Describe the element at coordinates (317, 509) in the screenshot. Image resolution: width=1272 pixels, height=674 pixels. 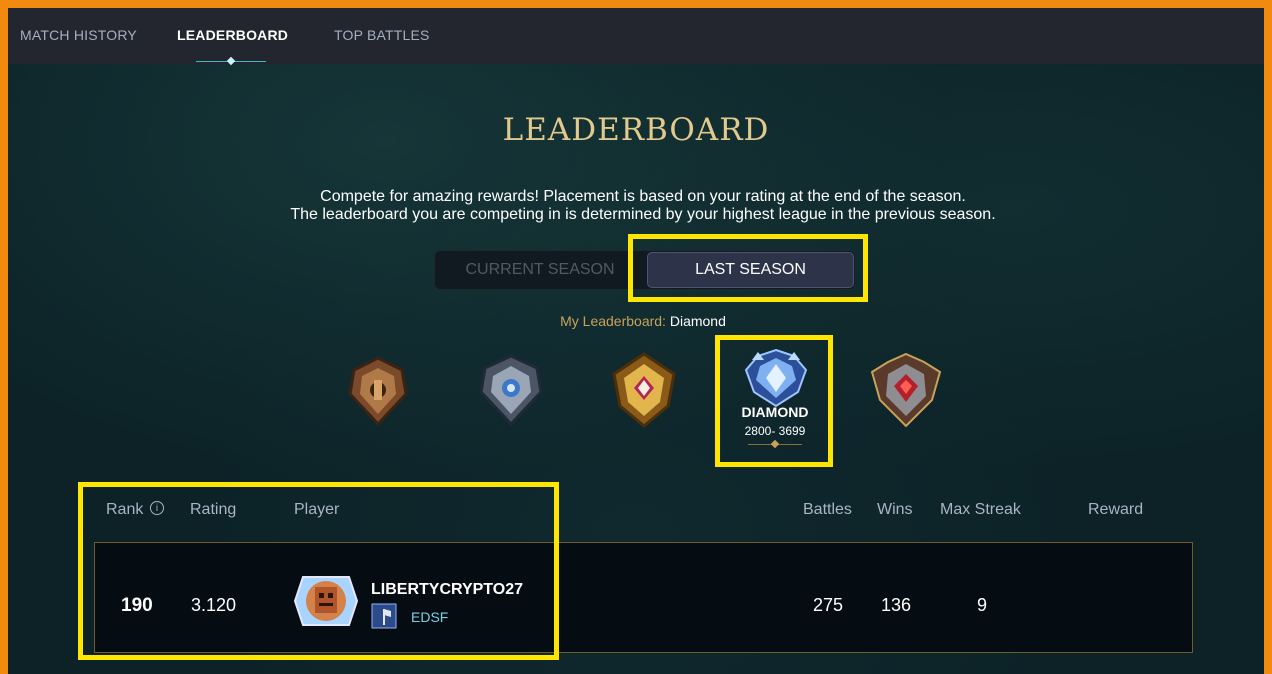
I see `column-header-player: Player` at that location.